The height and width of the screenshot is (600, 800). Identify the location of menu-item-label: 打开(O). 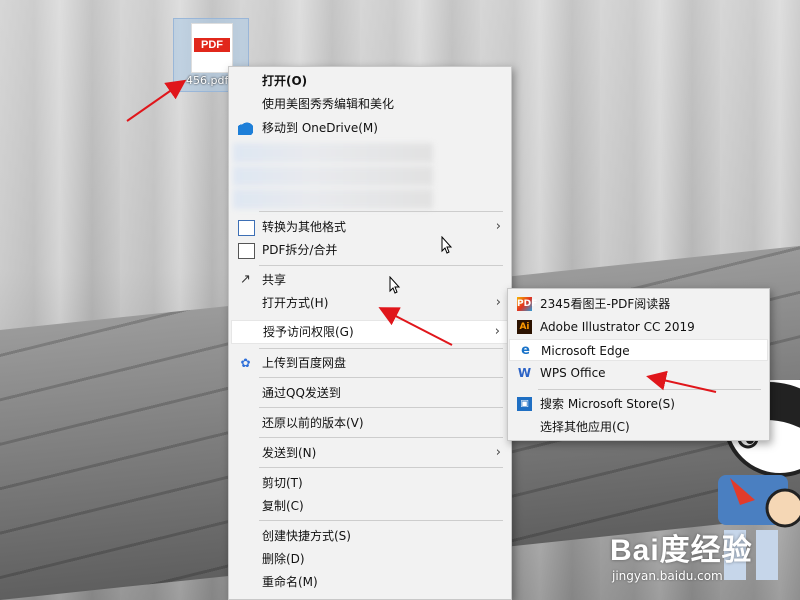
(285, 81).